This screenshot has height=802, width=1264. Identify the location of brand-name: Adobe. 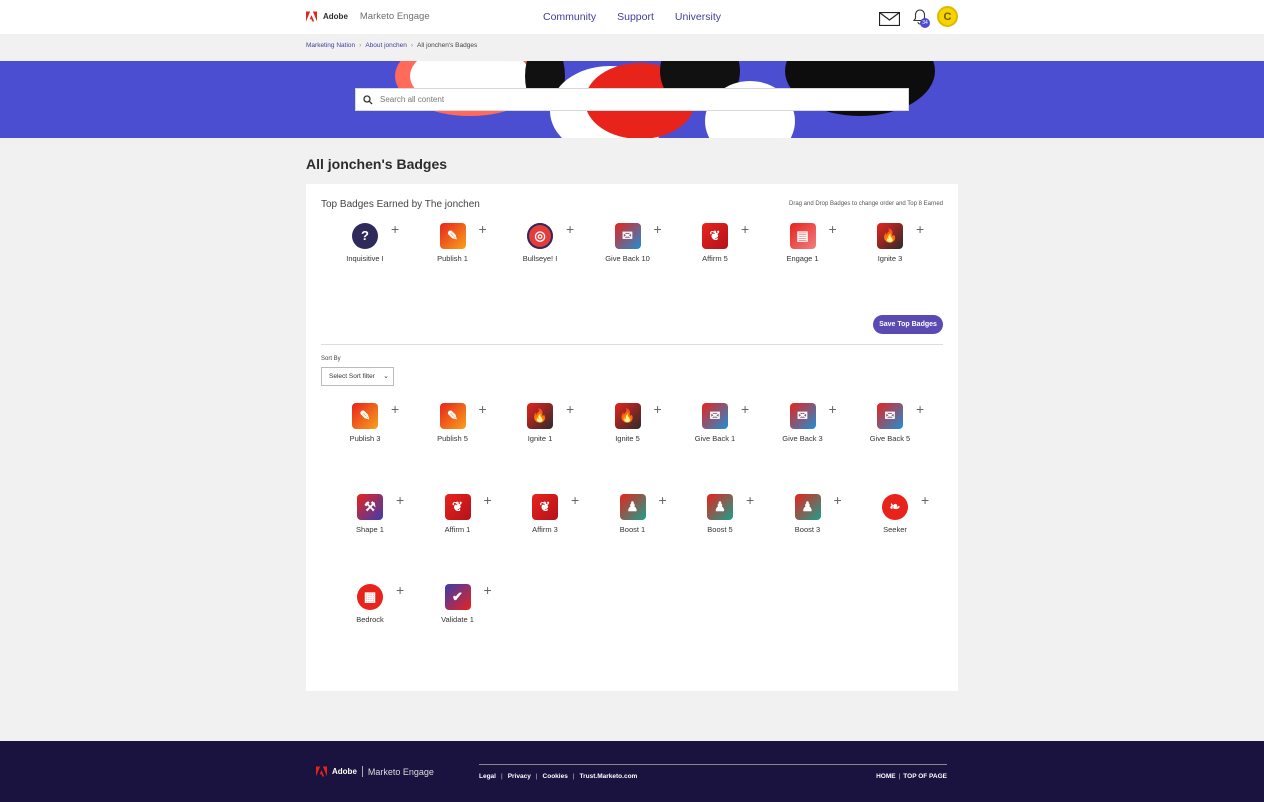
(335, 16).